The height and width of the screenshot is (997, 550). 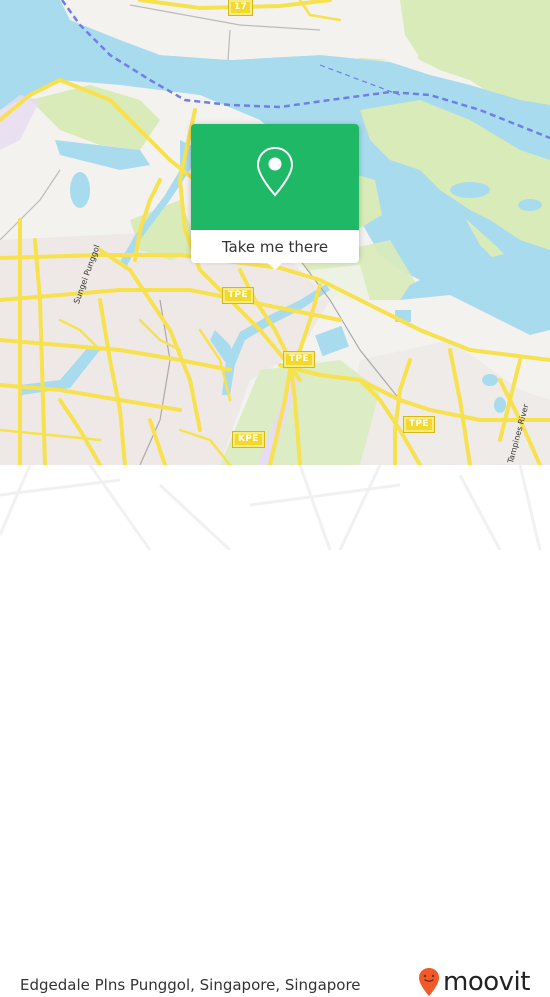 What do you see at coordinates (275, 171) in the screenshot?
I see `location-pin-icon` at bounding box center [275, 171].